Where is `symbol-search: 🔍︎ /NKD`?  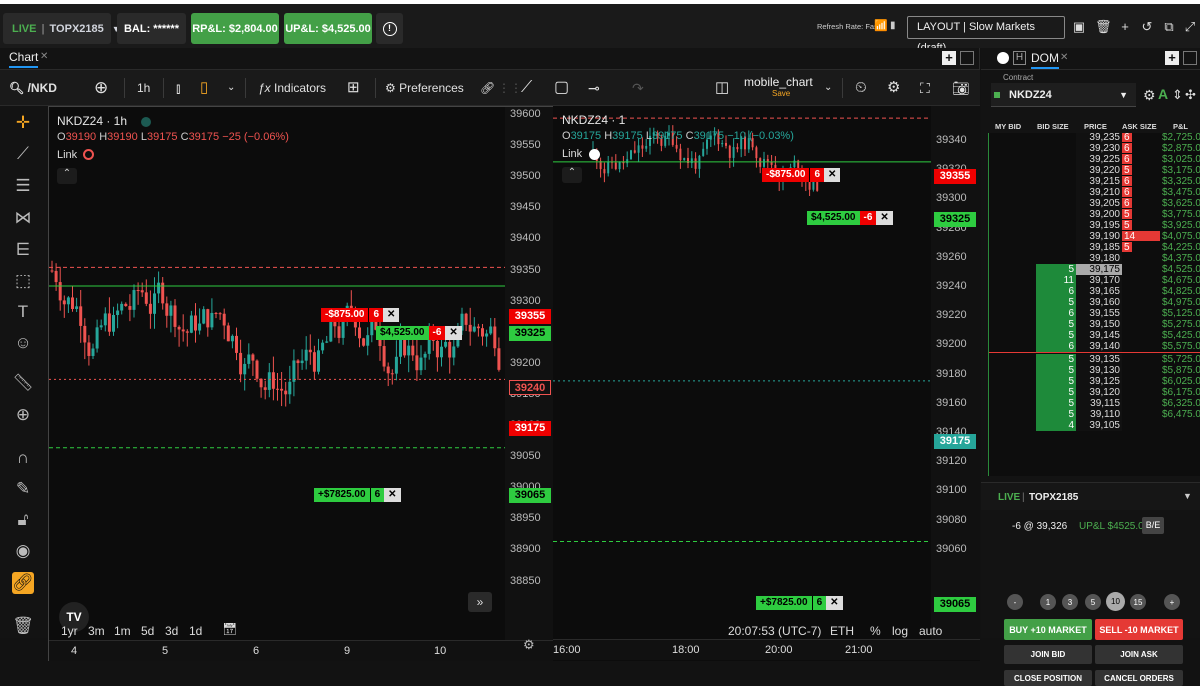 symbol-search: 🔍︎ /NKD is located at coordinates (33, 88).